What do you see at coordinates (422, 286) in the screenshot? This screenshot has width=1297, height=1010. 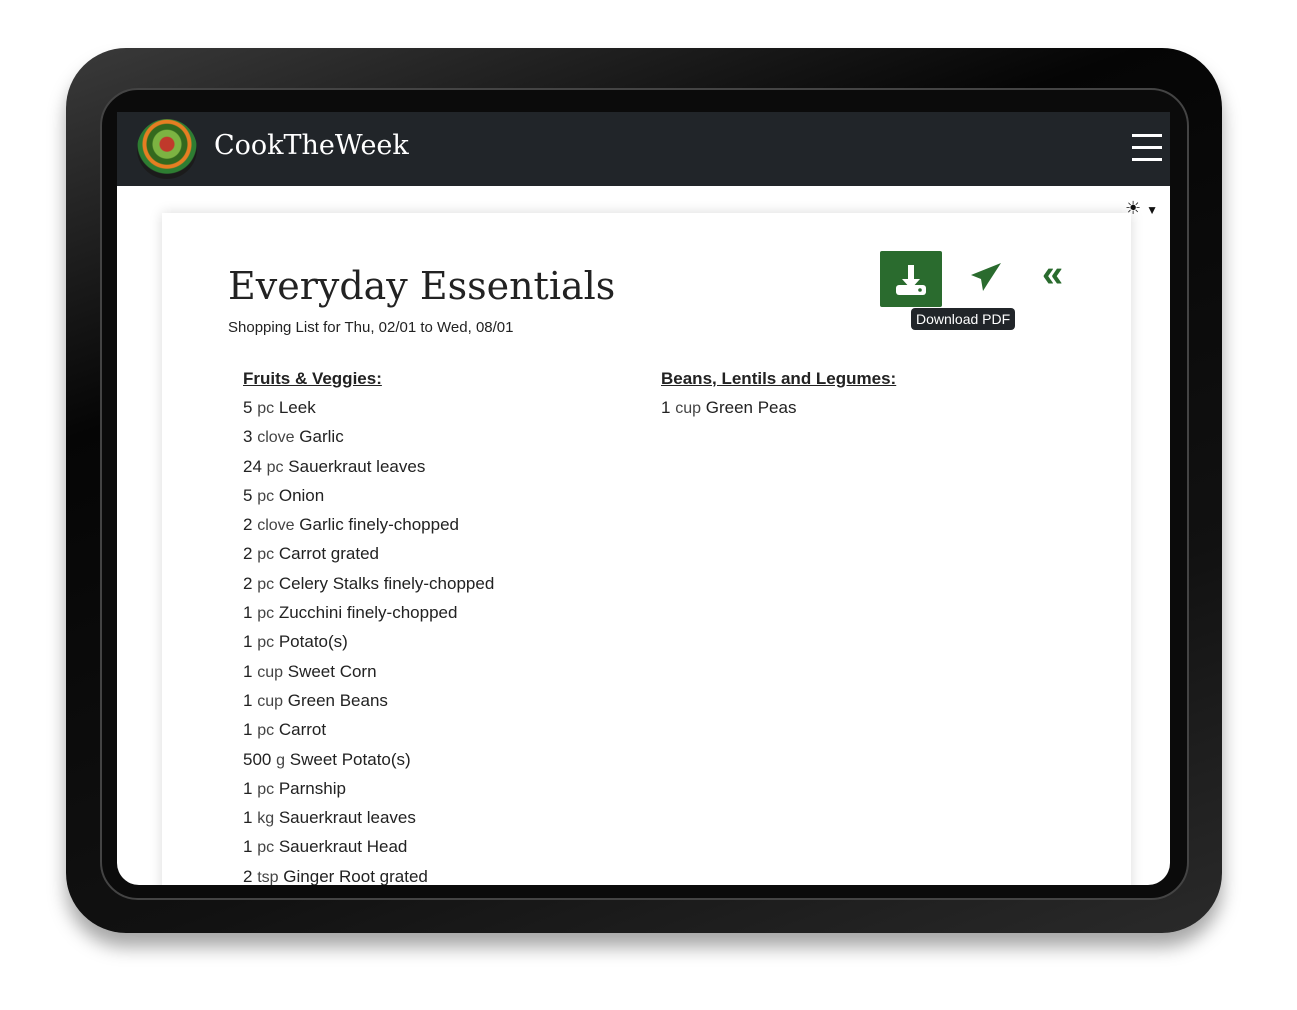 I see `page-title: Everyday Essentials` at bounding box center [422, 286].